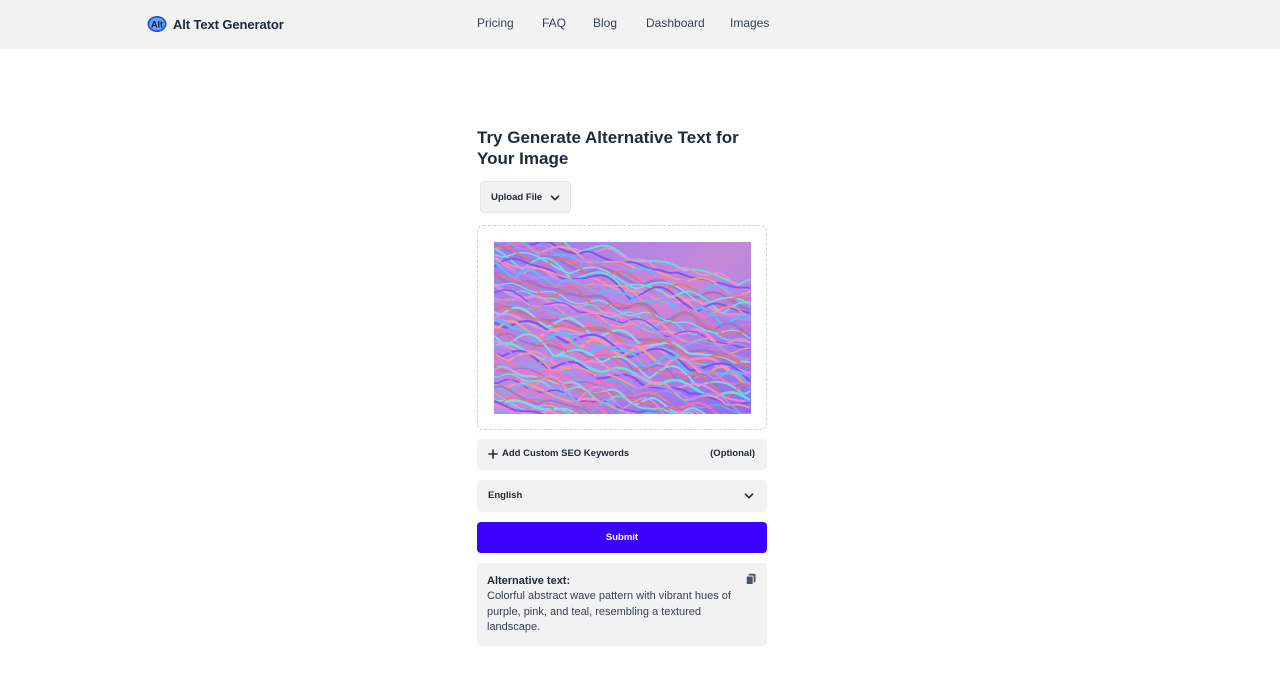 This screenshot has height=683, width=1280. I want to click on abstract-wave-image, so click(622, 328).